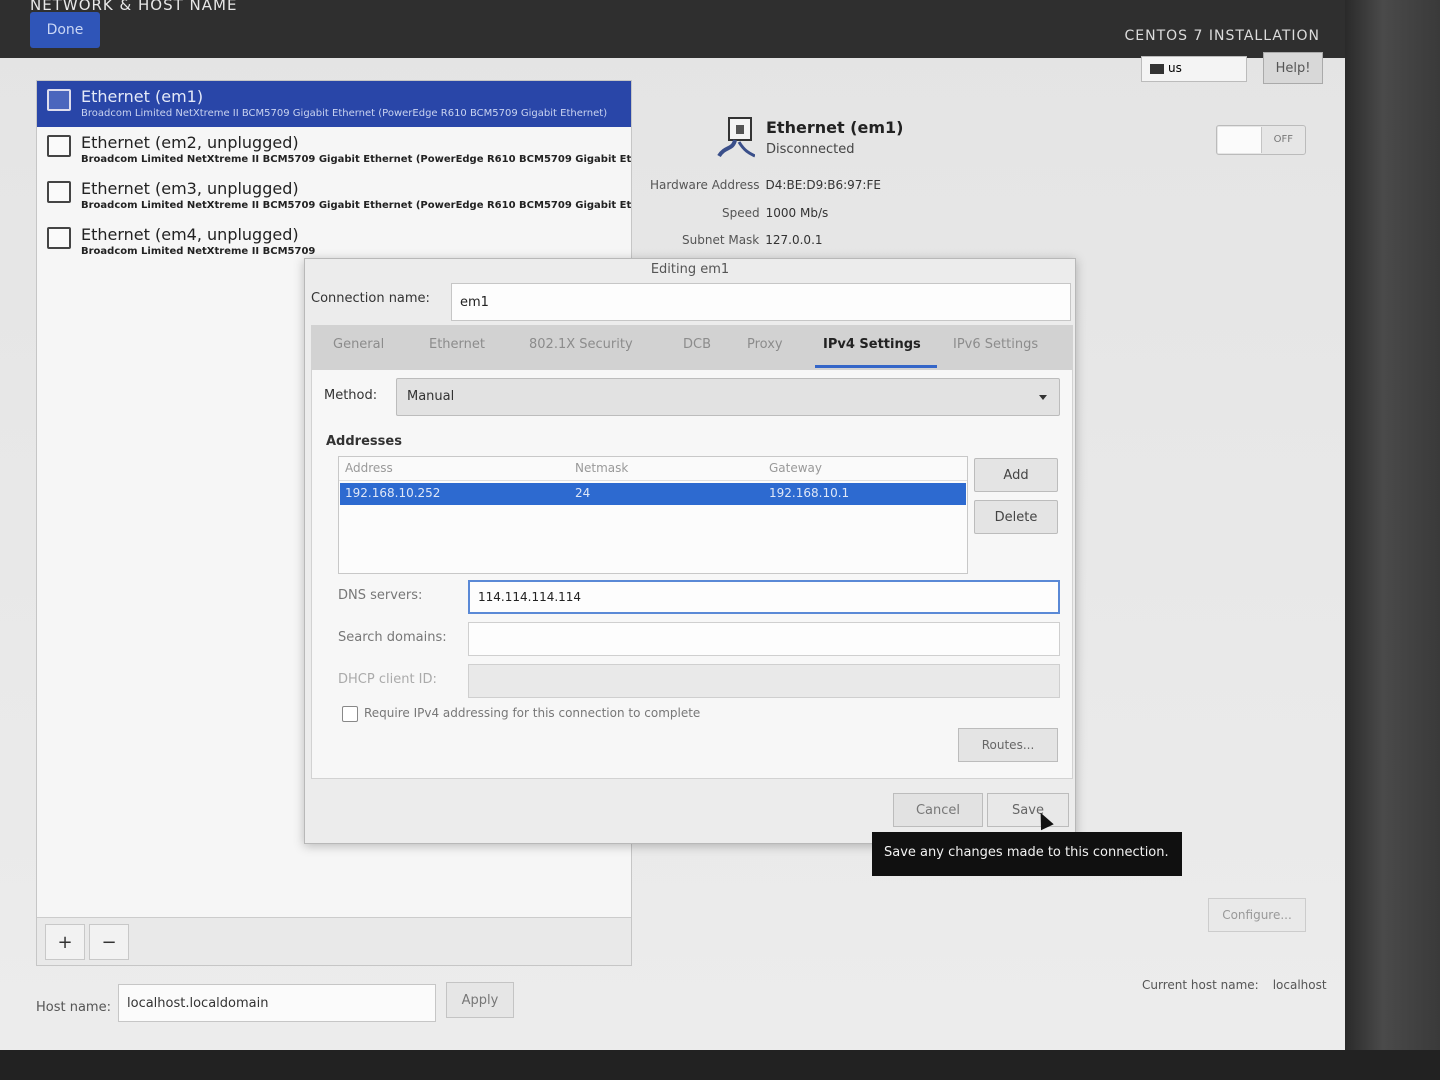 The image size is (1440, 1080). What do you see at coordinates (369, 468) in the screenshot?
I see `column-address: Address` at bounding box center [369, 468].